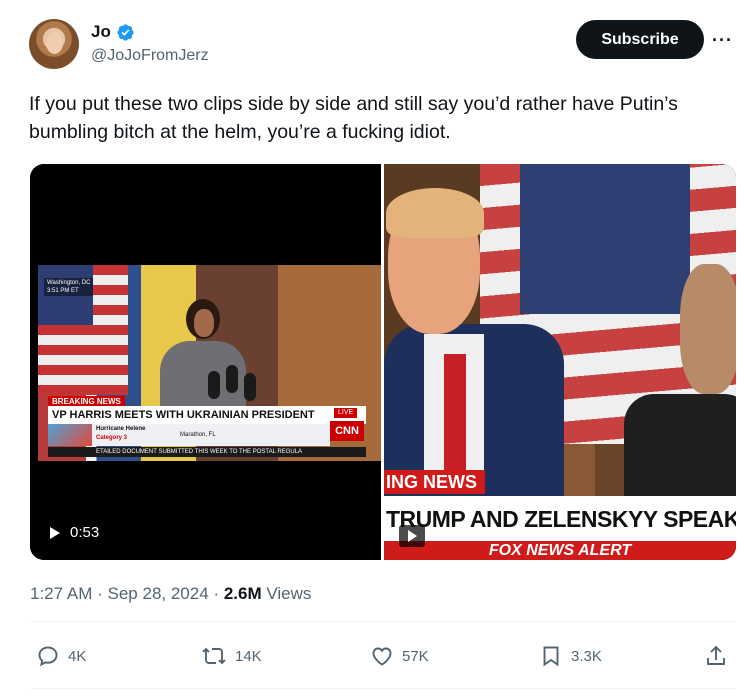 The height and width of the screenshot is (700, 746). What do you see at coordinates (238, 385) in the screenshot?
I see `microphones-graphic` at bounding box center [238, 385].